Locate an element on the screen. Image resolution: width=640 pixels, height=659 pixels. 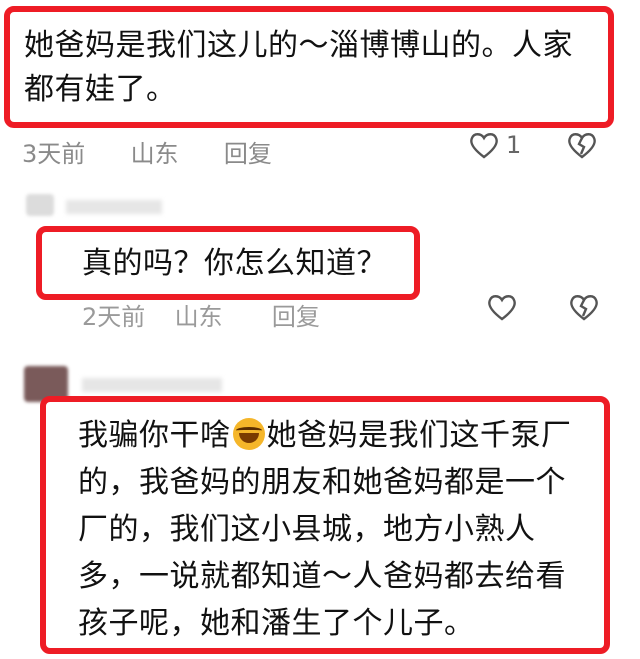
rofl-emoji-icon is located at coordinates (248, 434).